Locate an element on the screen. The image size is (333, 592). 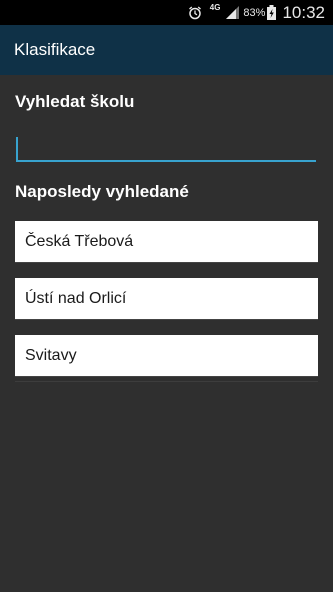
app-bar: Klasifikace is located at coordinates (166, 50).